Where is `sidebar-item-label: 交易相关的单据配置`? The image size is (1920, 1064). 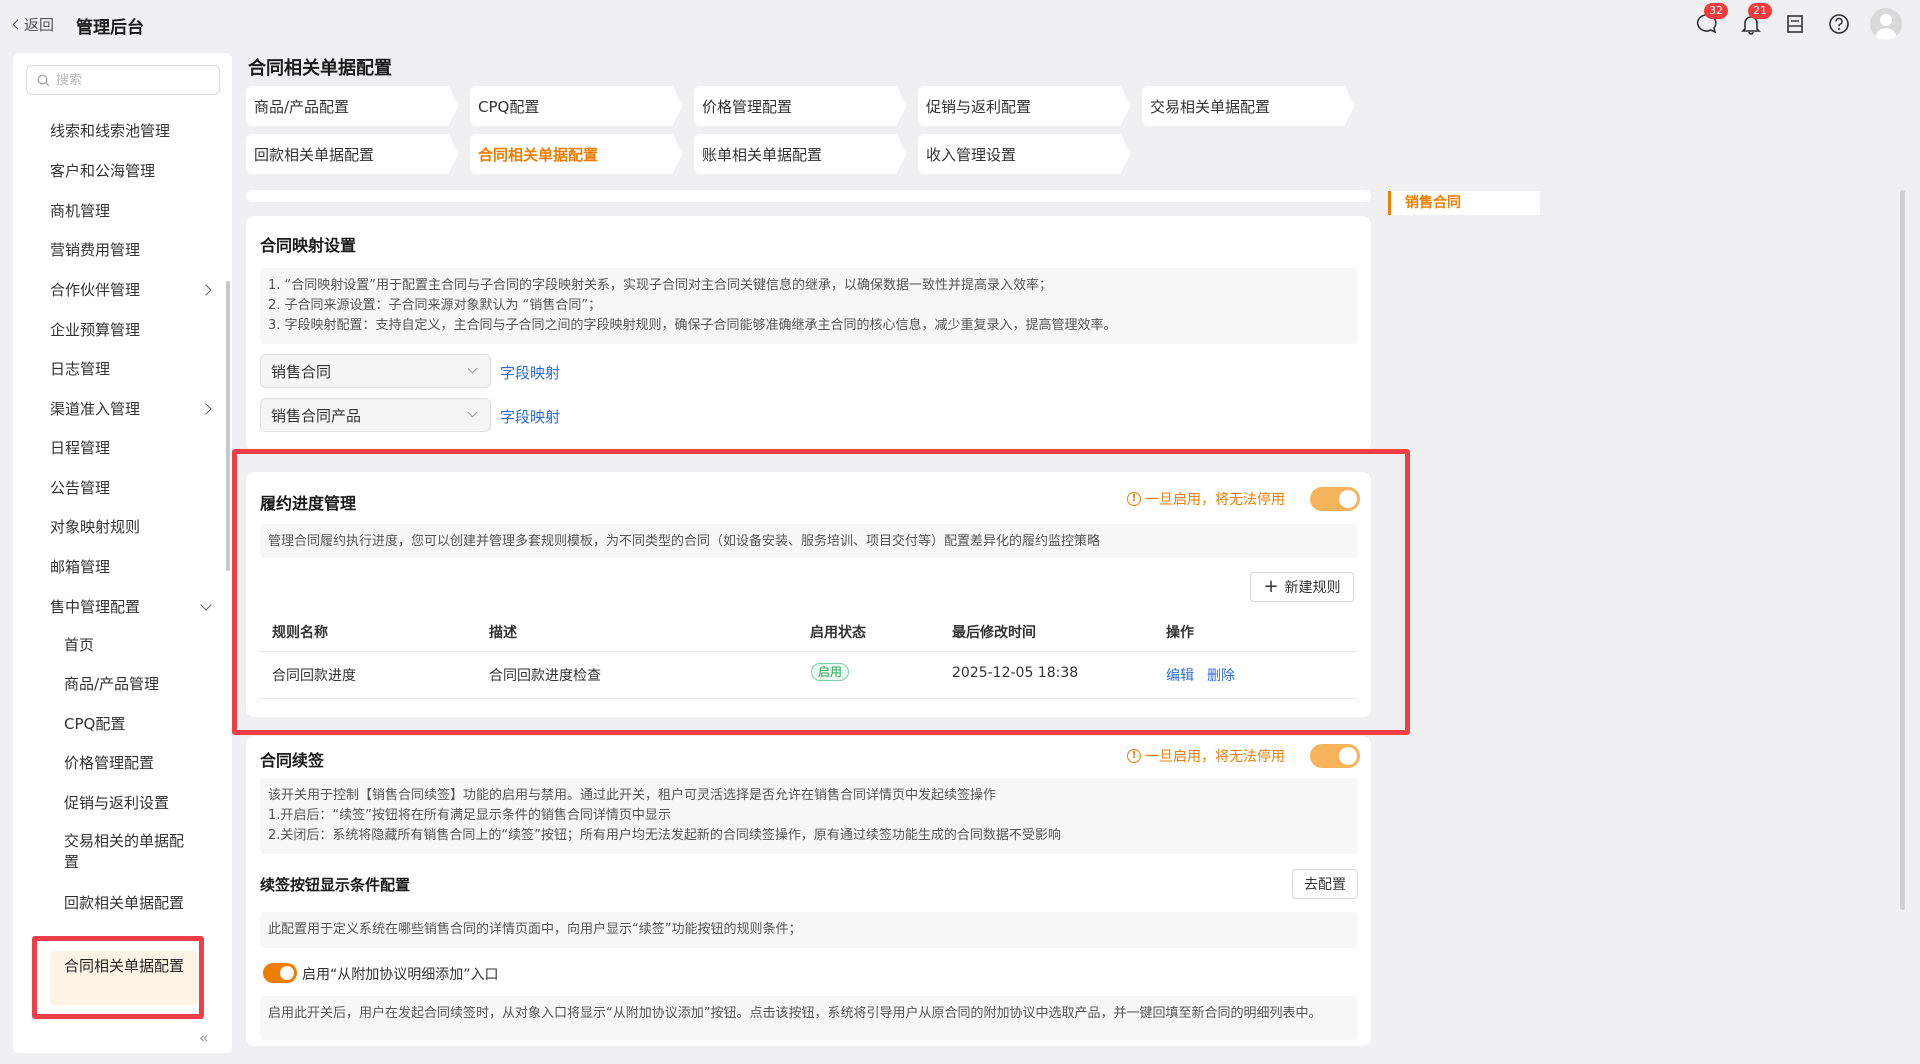 sidebar-item-label: 交易相关的单据配置 is located at coordinates (124, 851).